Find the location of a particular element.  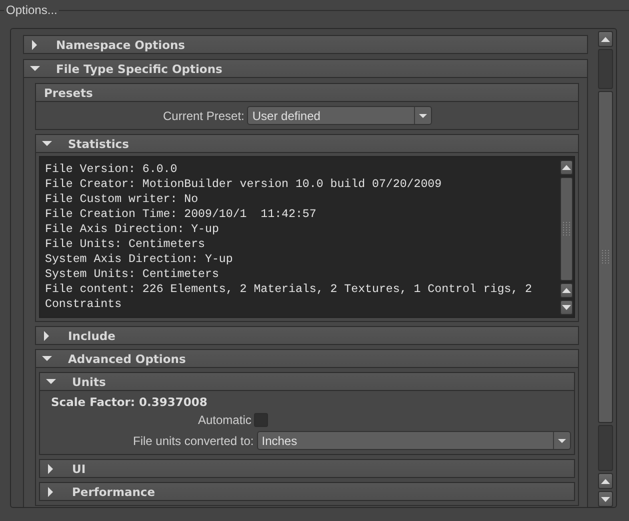

dropdown: Inches is located at coordinates (413, 440).